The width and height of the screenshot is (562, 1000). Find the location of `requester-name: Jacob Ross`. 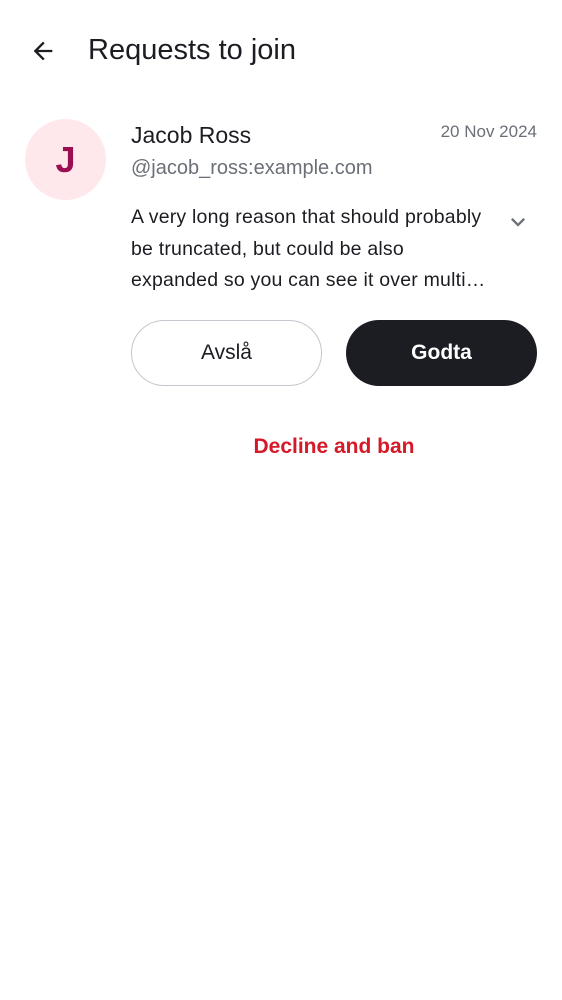

requester-name: Jacob Ross is located at coordinates (191, 135).